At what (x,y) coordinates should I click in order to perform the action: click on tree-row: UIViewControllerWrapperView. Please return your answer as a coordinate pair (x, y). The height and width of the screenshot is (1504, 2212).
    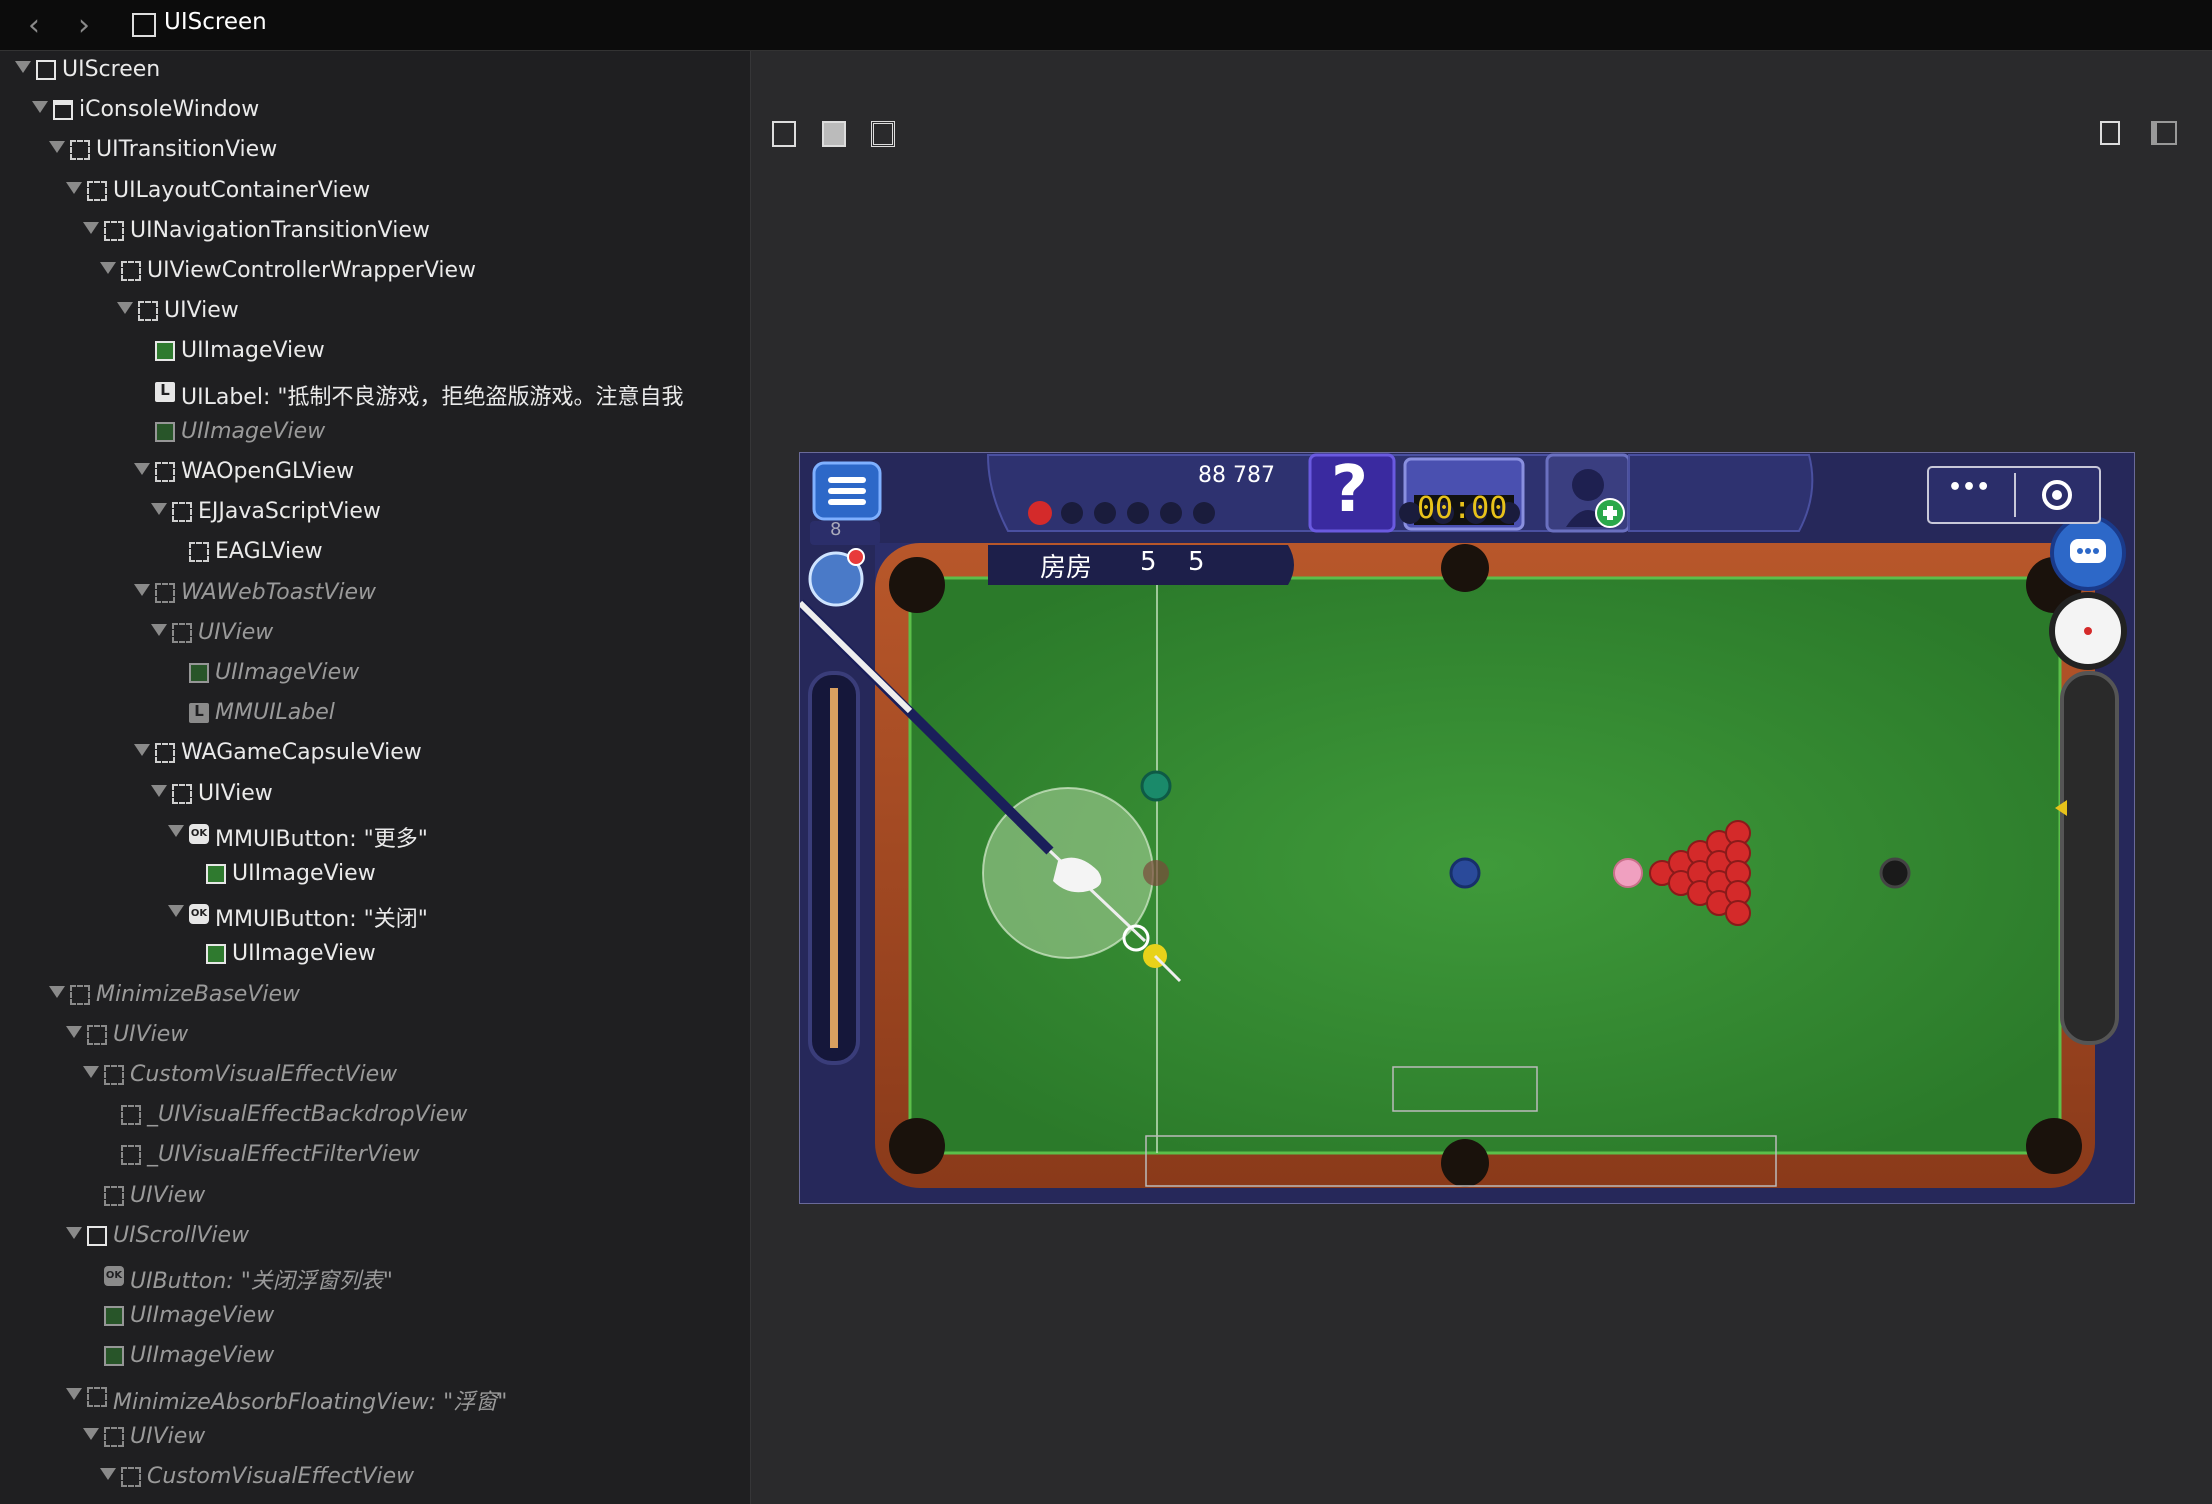
    Looking at the image, I should click on (375, 272).